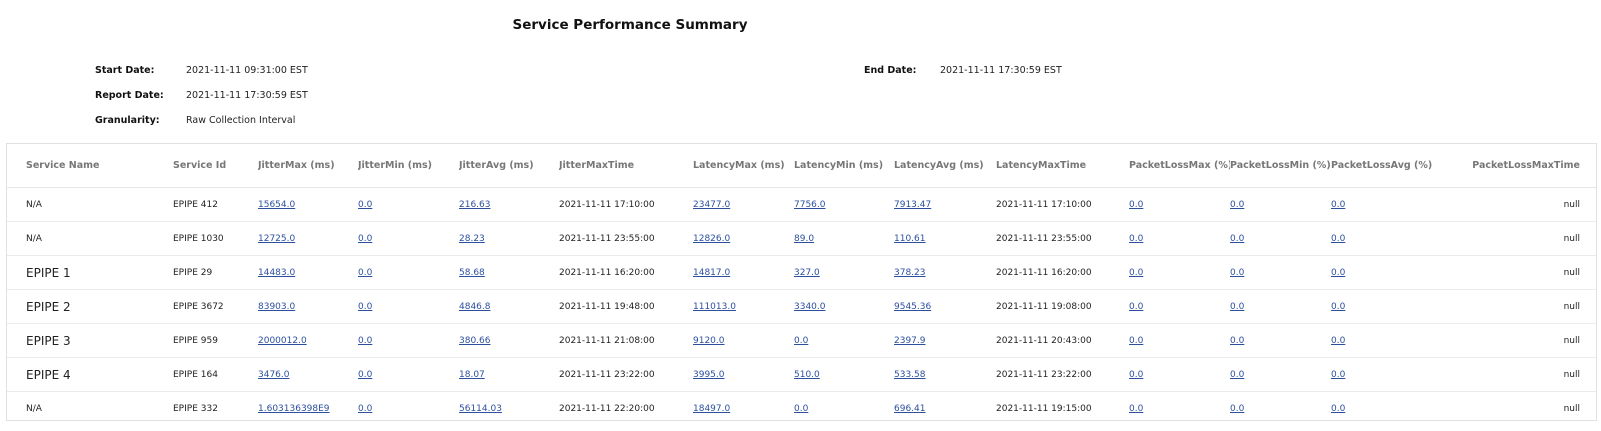  Describe the element at coordinates (276, 273) in the screenshot. I see `jitter-max-link: 14483.0` at that location.